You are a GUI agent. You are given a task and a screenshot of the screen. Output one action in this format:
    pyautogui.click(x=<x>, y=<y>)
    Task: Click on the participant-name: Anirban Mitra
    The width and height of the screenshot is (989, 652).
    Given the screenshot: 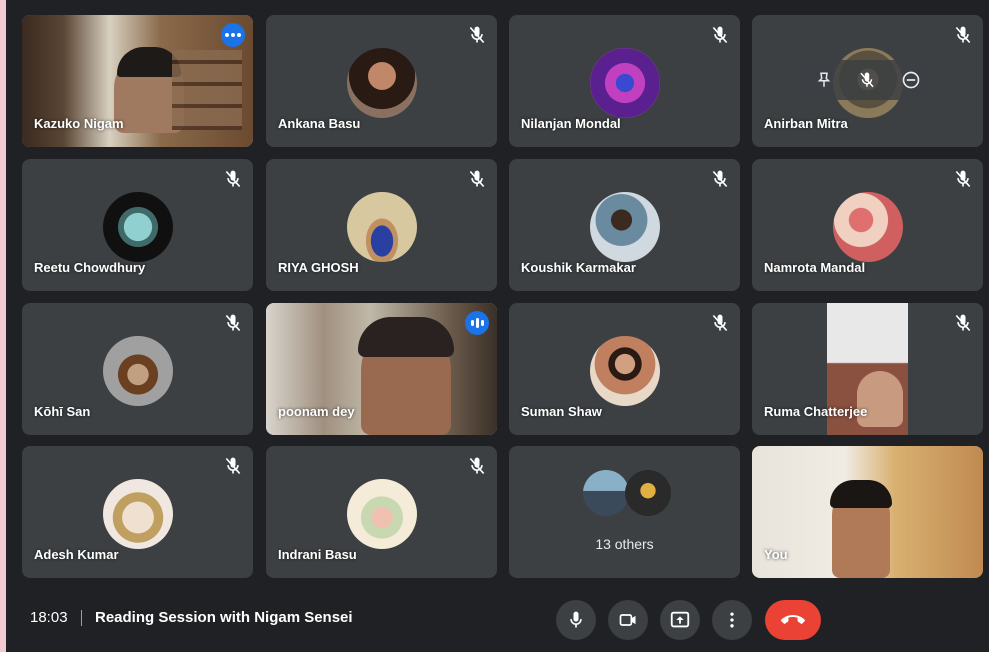 What is the action you would take?
    pyautogui.click(x=806, y=123)
    